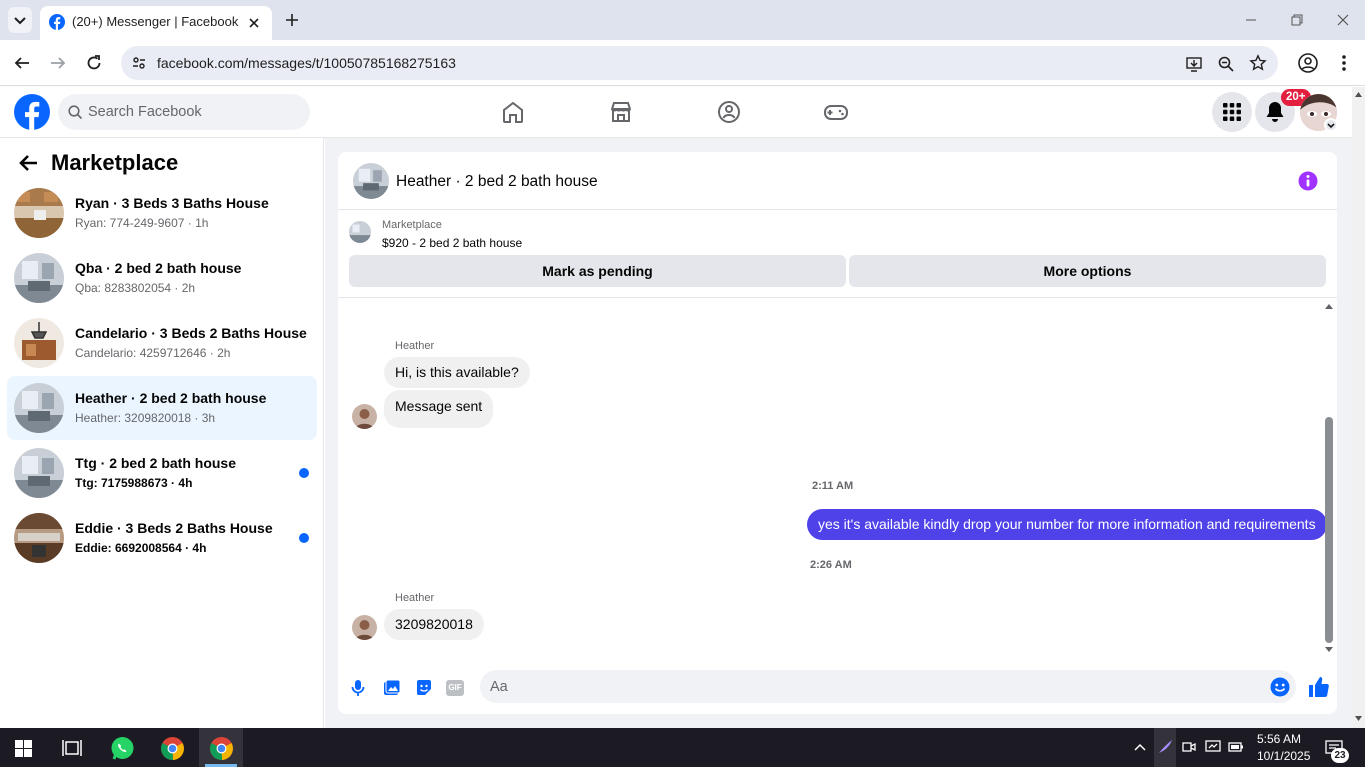 The image size is (1365, 767). Describe the element at coordinates (676, 112) in the screenshot. I see `facebook-top-bar: 20+` at that location.